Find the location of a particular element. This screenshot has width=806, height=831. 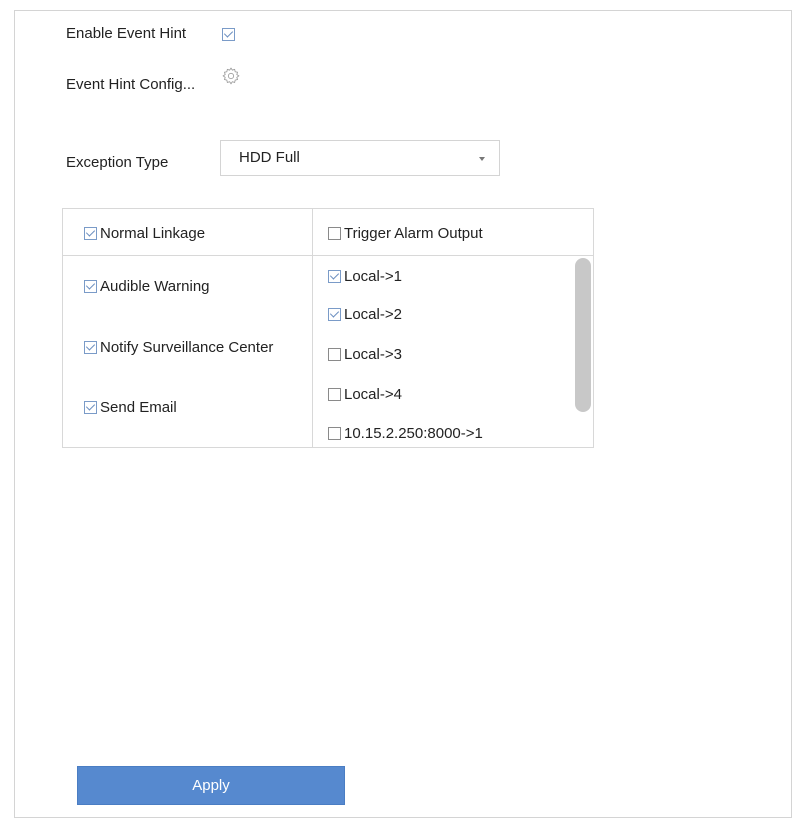

local-2-label: Local->2 is located at coordinates (373, 314).